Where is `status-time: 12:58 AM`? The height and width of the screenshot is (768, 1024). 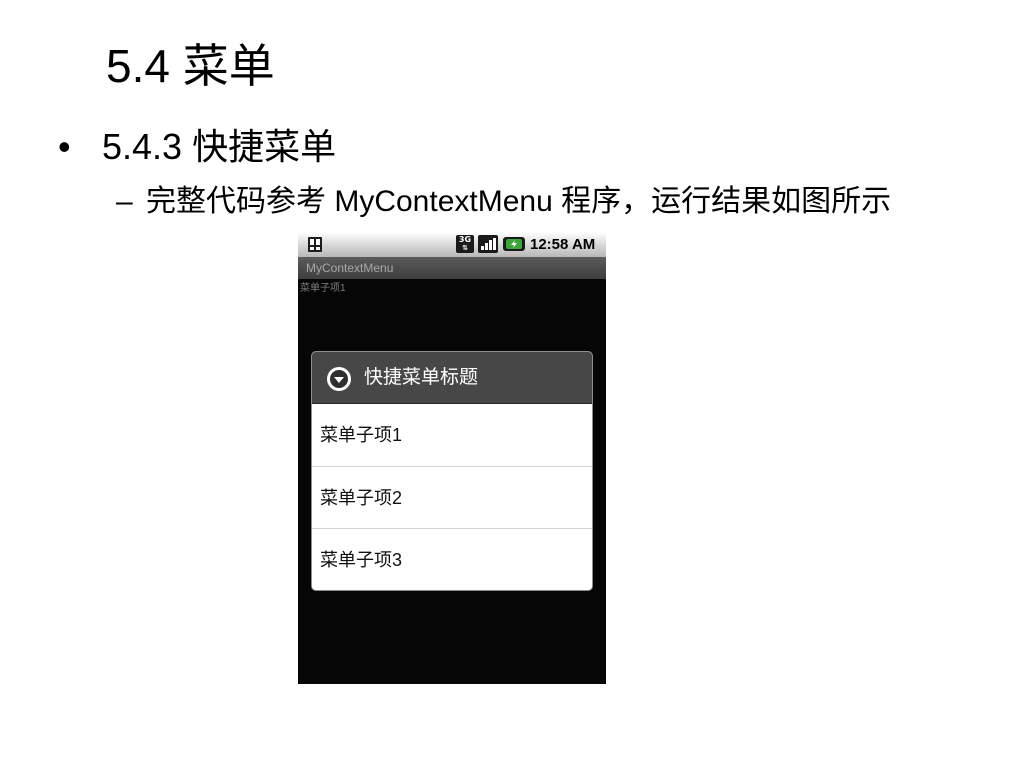 status-time: 12:58 AM is located at coordinates (563, 244).